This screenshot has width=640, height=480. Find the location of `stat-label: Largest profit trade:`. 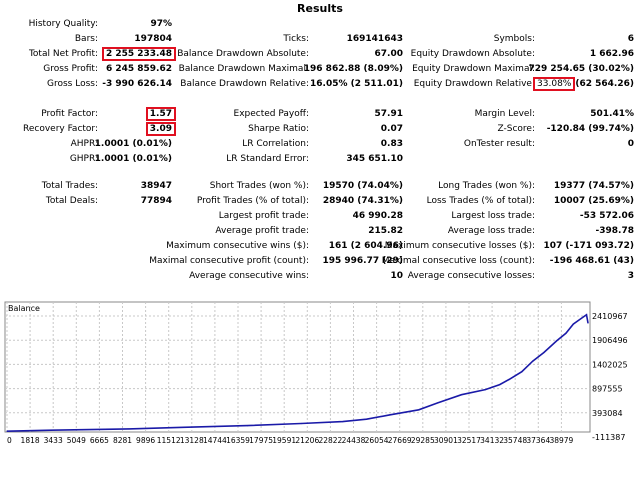

stat-label: Largest profit trade: is located at coordinates (263, 216).